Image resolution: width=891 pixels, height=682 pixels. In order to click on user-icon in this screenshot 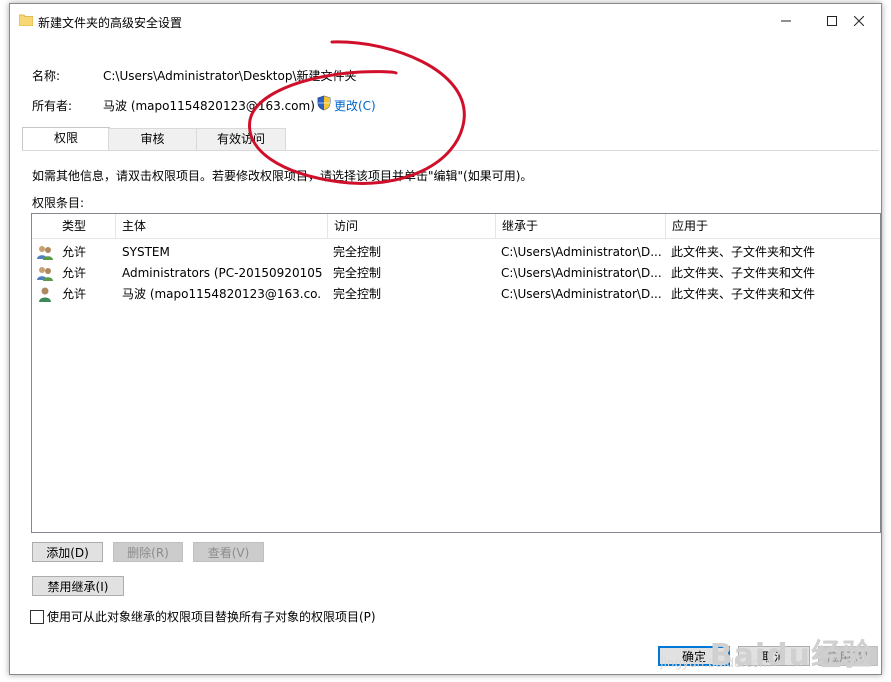, I will do `click(45, 294)`.